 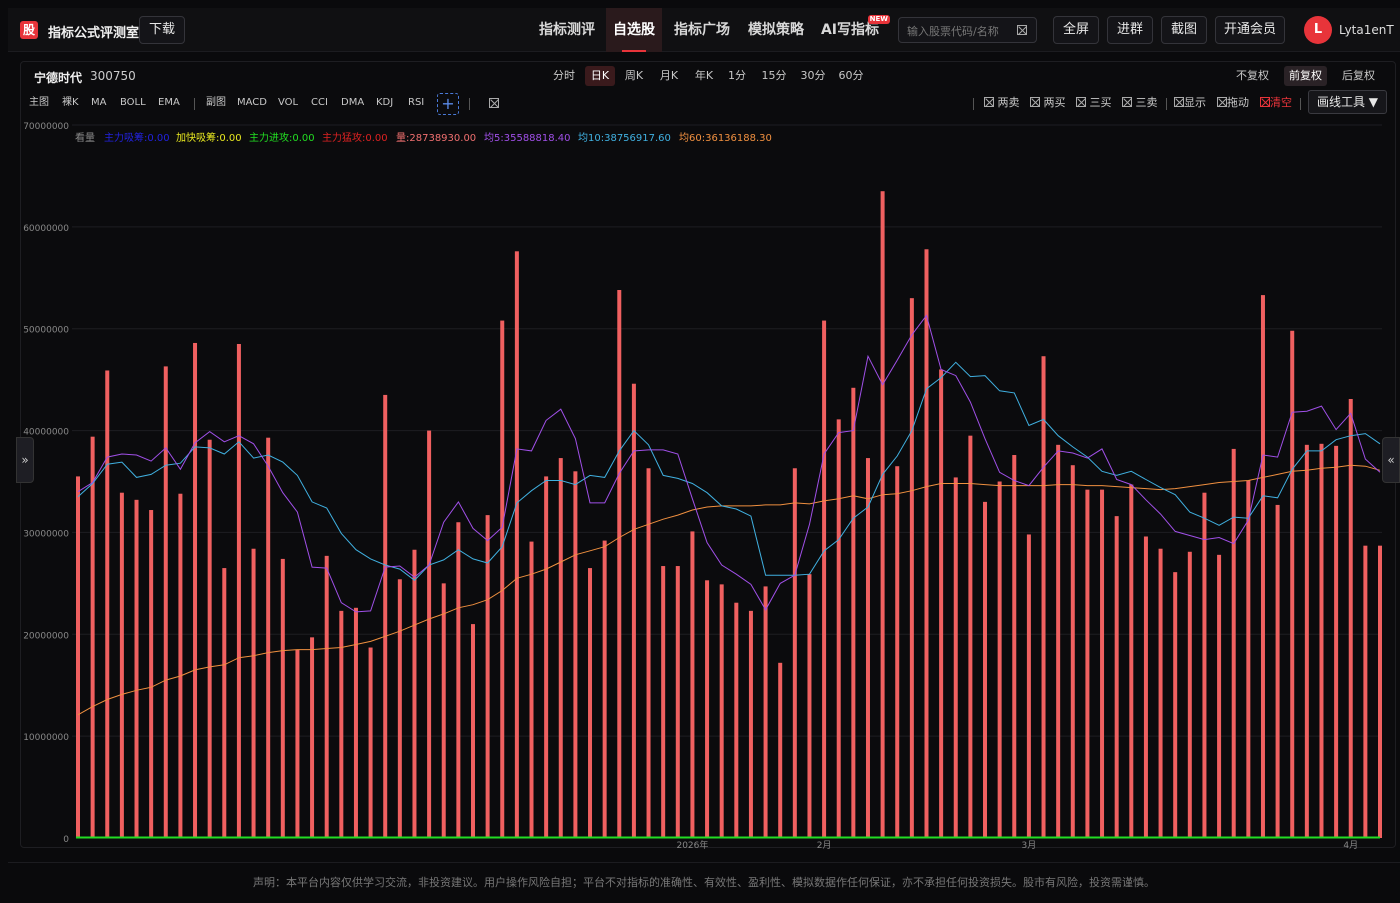 I want to click on period-yearly: 年K, so click(x=704, y=76).